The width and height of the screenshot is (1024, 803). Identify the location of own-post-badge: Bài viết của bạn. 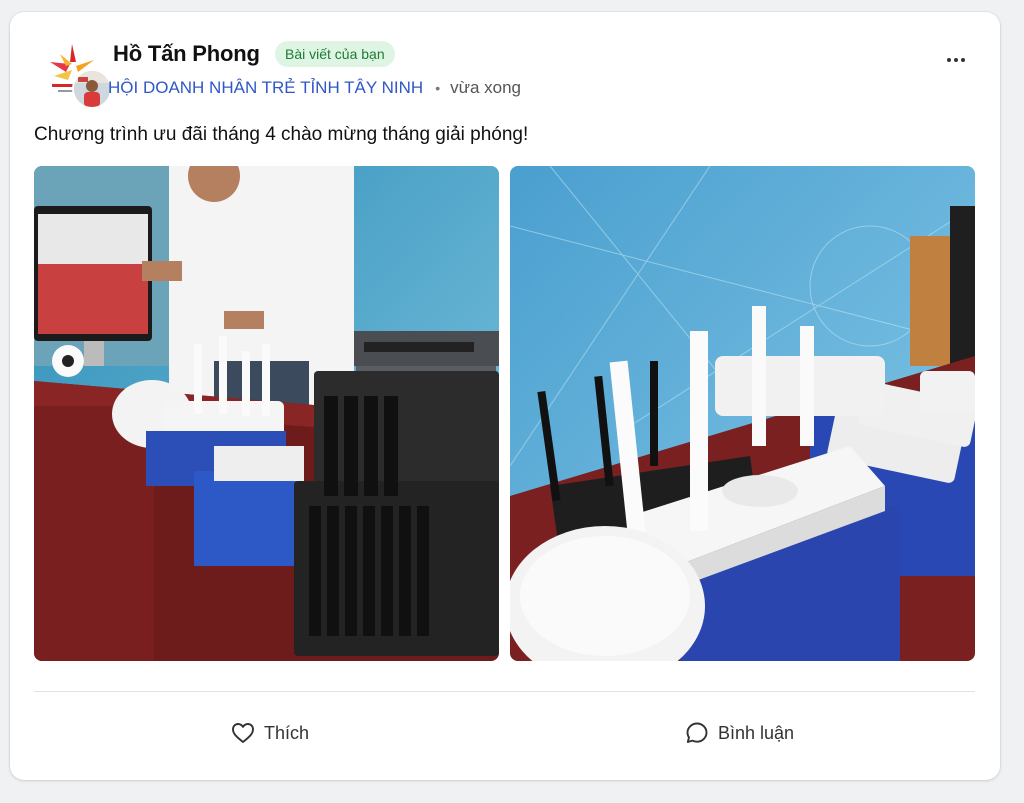
(335, 54).